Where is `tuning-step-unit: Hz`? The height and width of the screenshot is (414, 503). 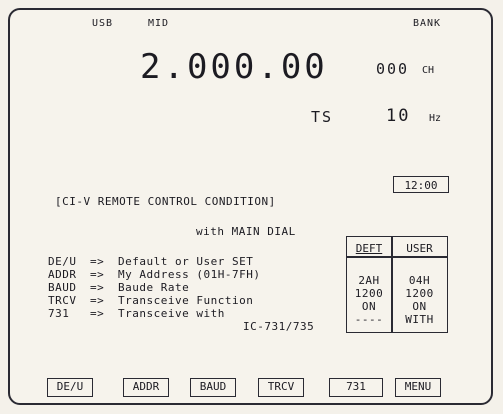 tuning-step-unit: Hz is located at coordinates (435, 118).